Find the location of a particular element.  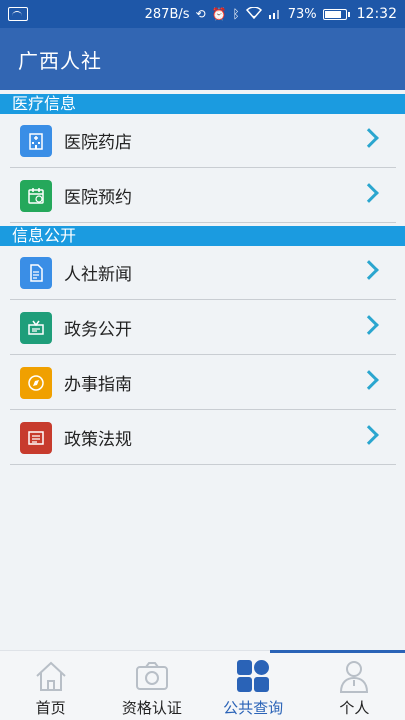

status-bar-right: 287B/s ⟲ ⏰ ᛒ 73% 12:32 is located at coordinates (270, 13).